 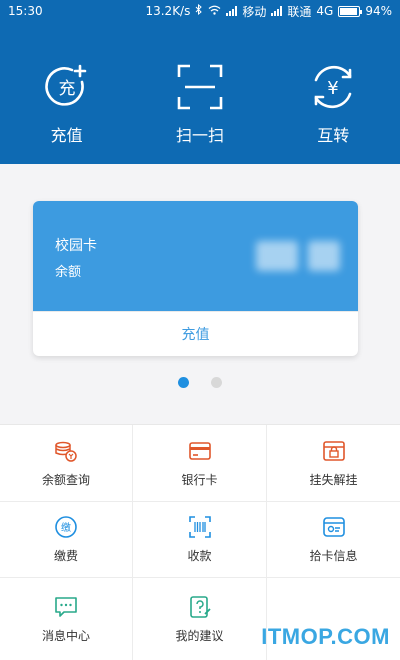 I want to click on transfer-label: 互转, so click(x=333, y=135).